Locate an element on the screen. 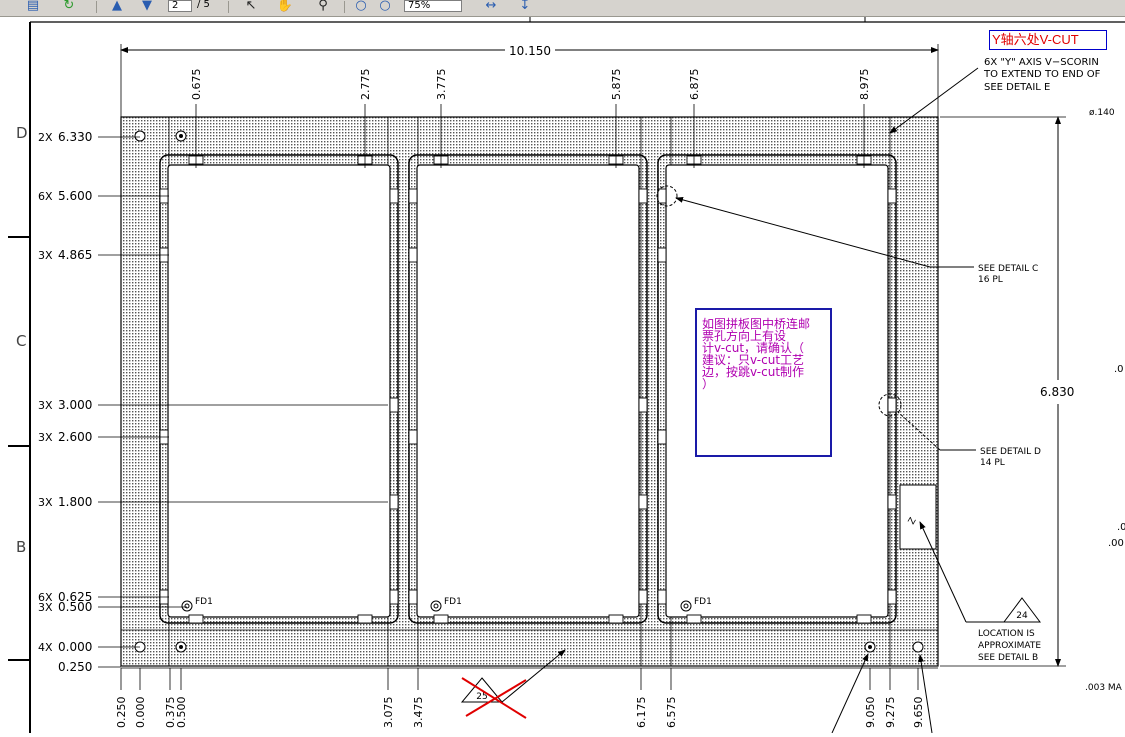 This screenshot has height=737, width=1125. vscore-note-line: 6X "Y" AXIS V−SCORIN is located at coordinates (1041, 62).